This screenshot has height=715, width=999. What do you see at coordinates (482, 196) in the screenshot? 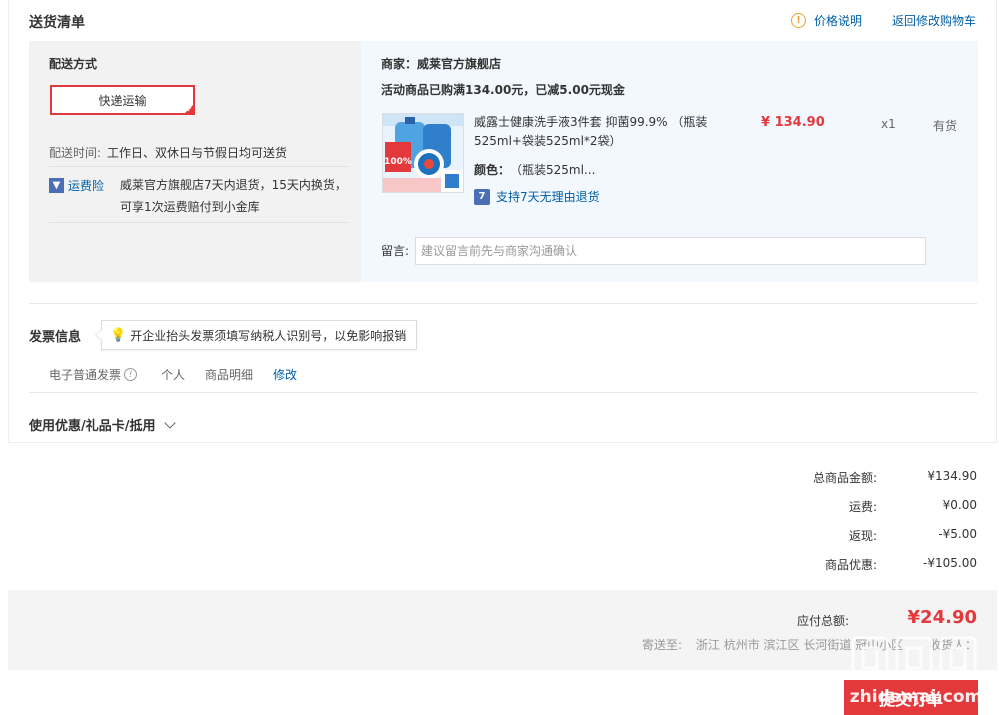
I see `return-7day-icon: 7` at bounding box center [482, 196].